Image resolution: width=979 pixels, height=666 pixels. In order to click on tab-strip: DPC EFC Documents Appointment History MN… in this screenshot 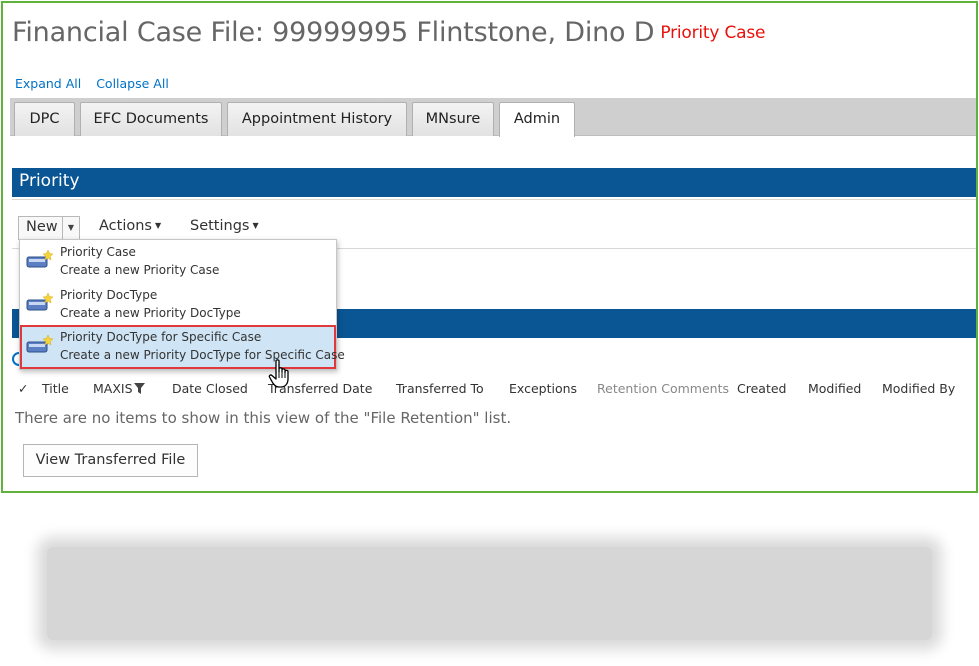, I will do `click(493, 117)`.